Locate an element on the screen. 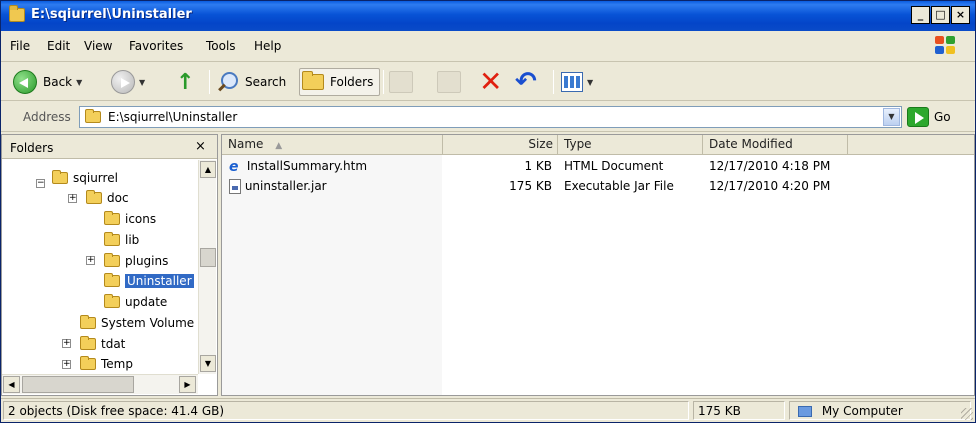  menu-view: View is located at coordinates (98, 46).